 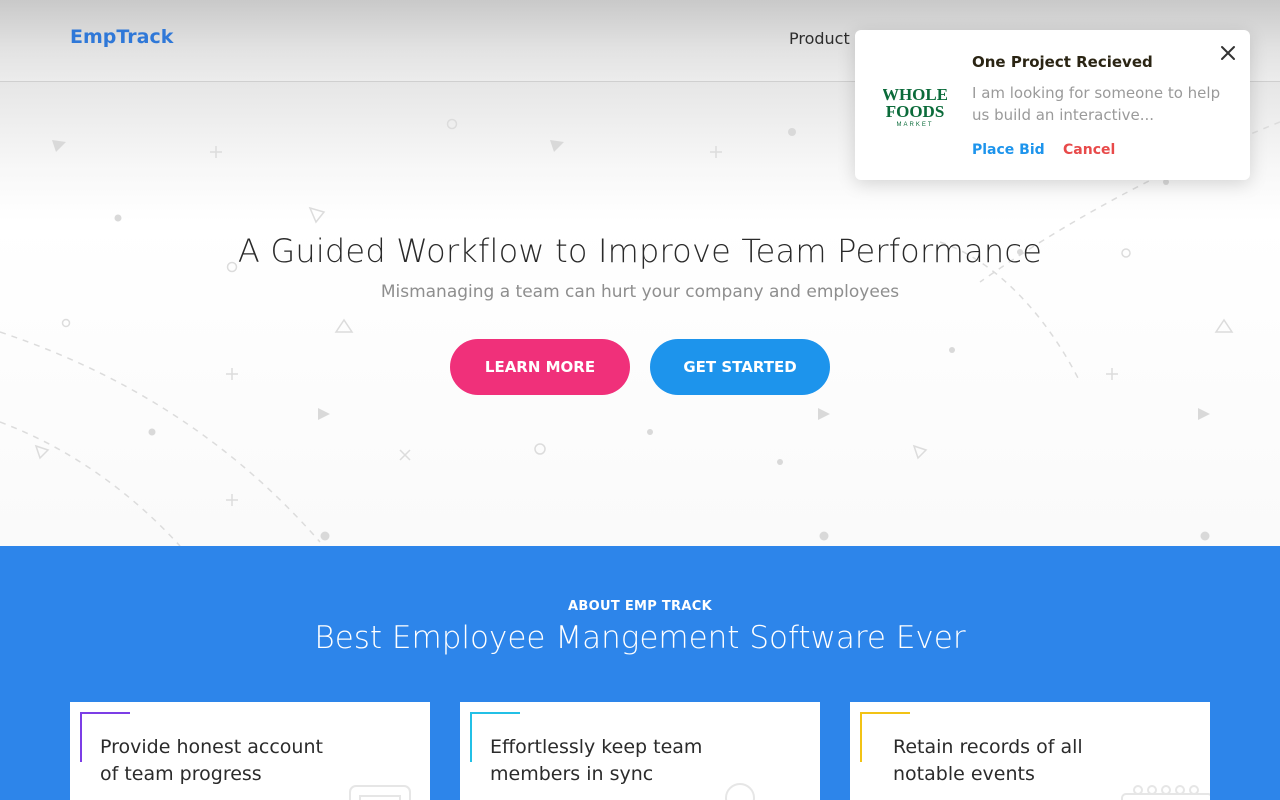 I want to click on whole-foods-logo: WHOLE FOODS MARKET, so click(x=915, y=106).